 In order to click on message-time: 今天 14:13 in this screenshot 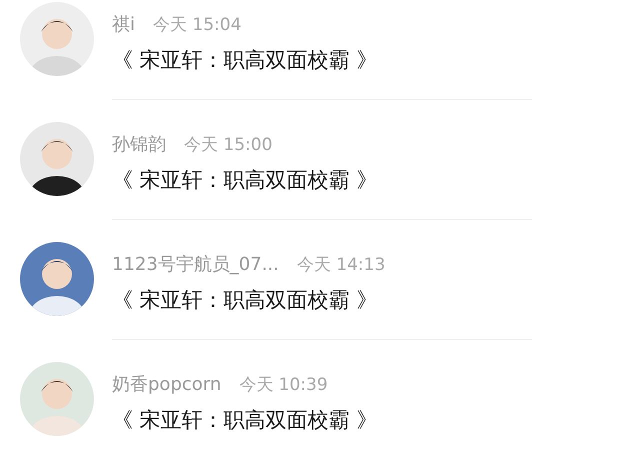, I will do `click(341, 265)`.